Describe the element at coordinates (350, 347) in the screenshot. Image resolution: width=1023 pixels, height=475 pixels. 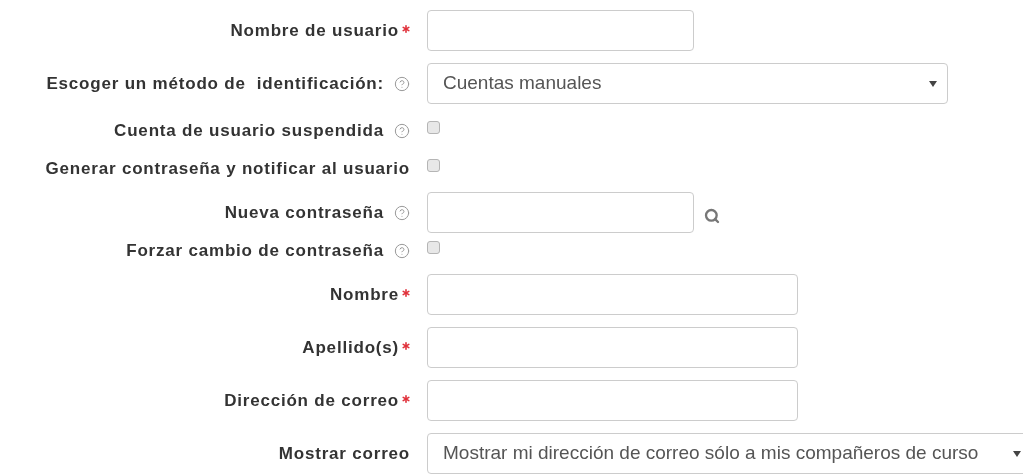
I see `field-label: Apellido(s)` at that location.